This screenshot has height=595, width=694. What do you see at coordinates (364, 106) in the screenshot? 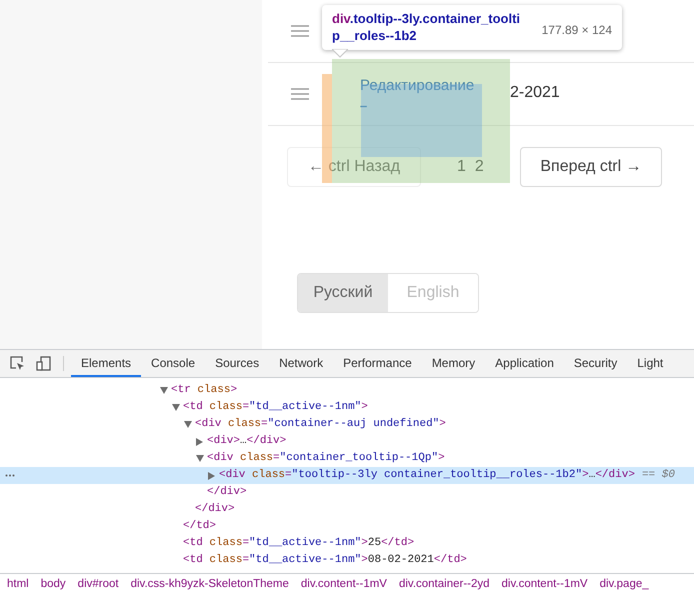
I see `cell-note: –` at bounding box center [364, 106].